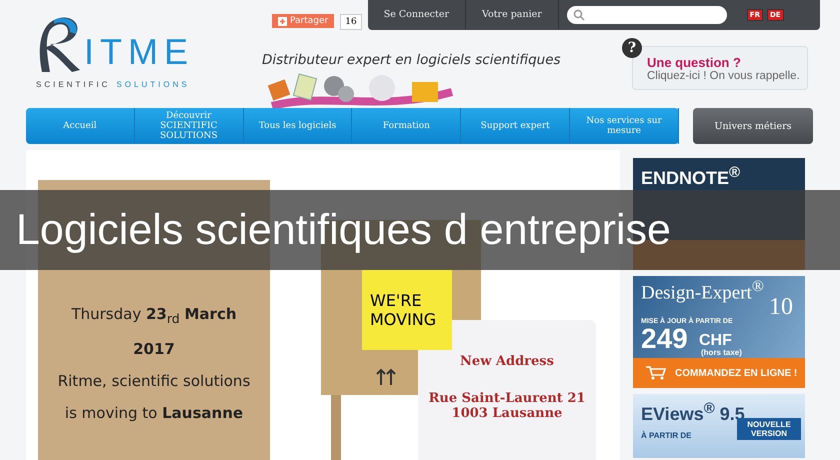  Describe the element at coordinates (80, 126) in the screenshot. I see `nav-item: Accueil` at that location.